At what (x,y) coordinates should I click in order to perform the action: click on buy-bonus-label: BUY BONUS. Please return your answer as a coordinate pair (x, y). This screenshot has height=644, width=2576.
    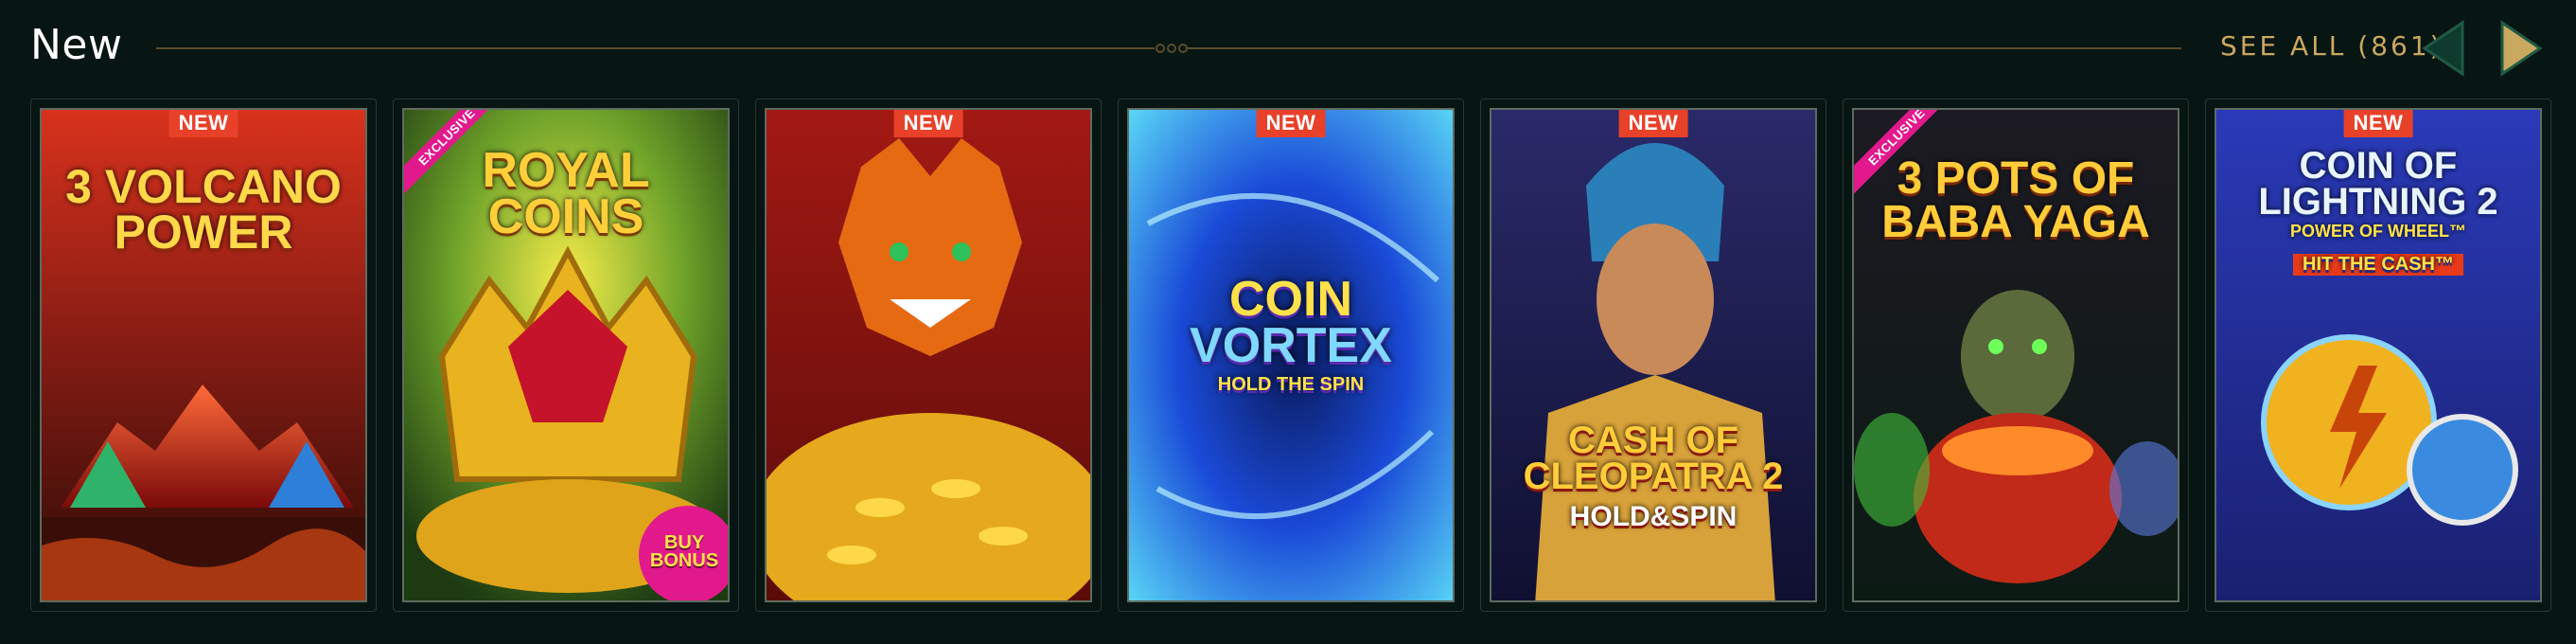
    Looking at the image, I should click on (684, 551).